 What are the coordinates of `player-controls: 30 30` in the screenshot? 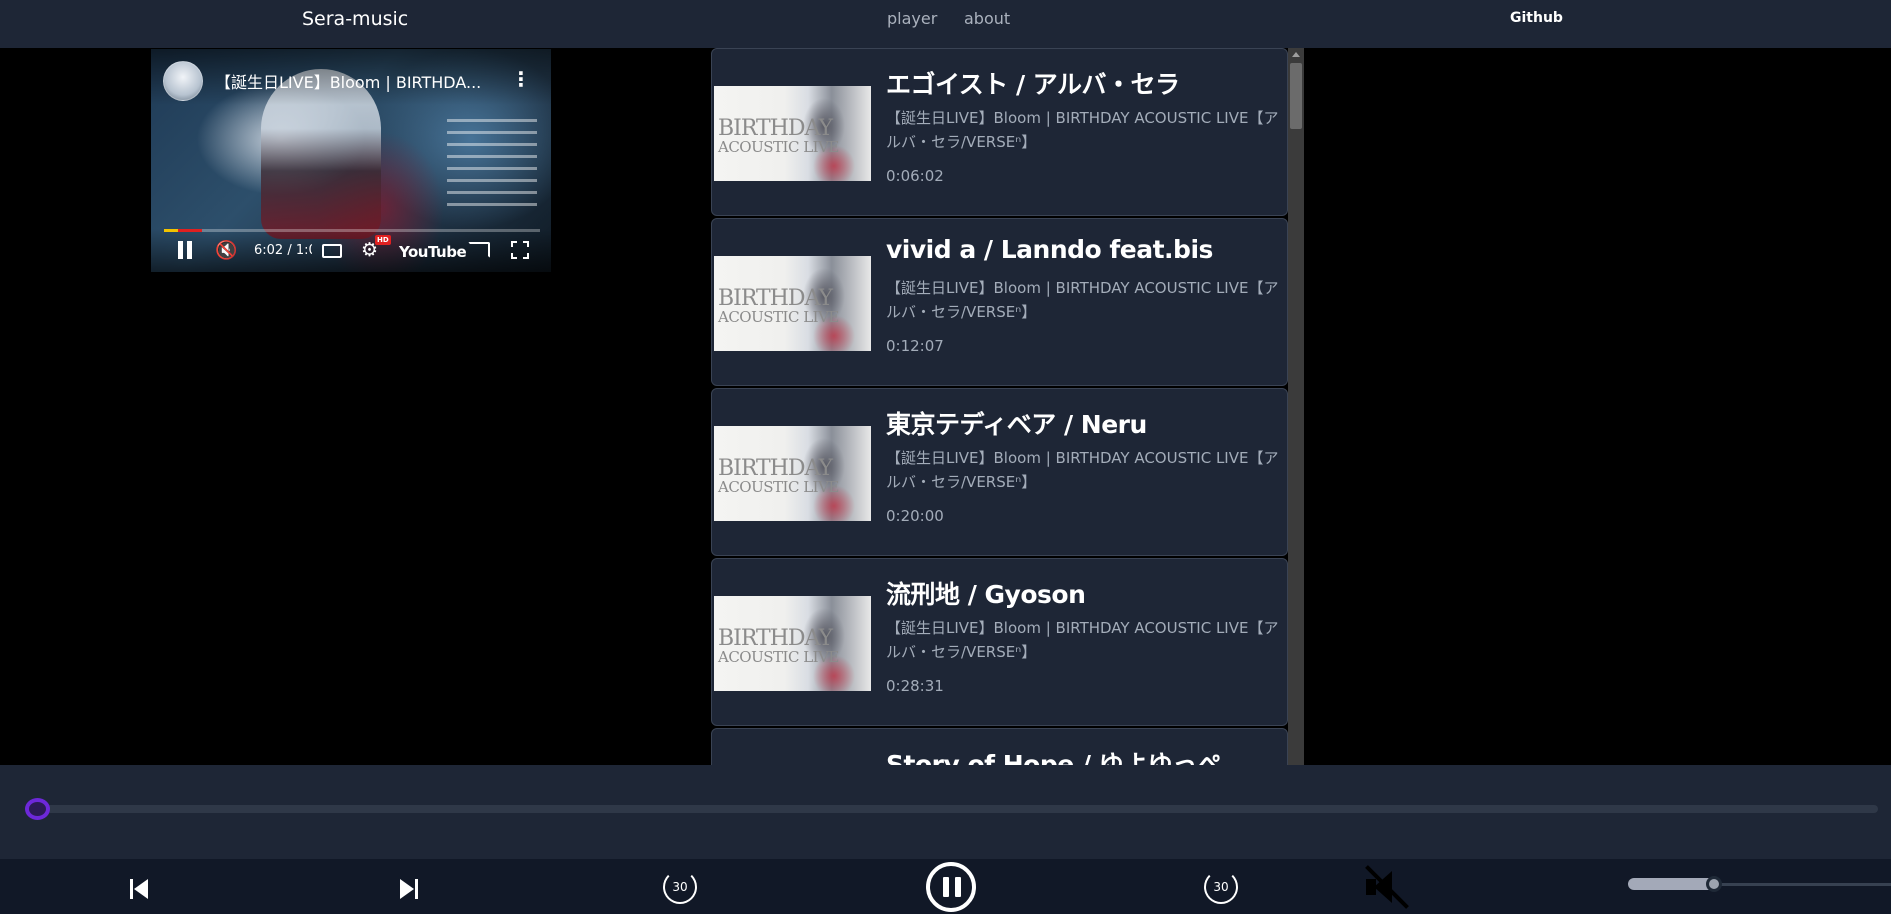 It's located at (945, 886).